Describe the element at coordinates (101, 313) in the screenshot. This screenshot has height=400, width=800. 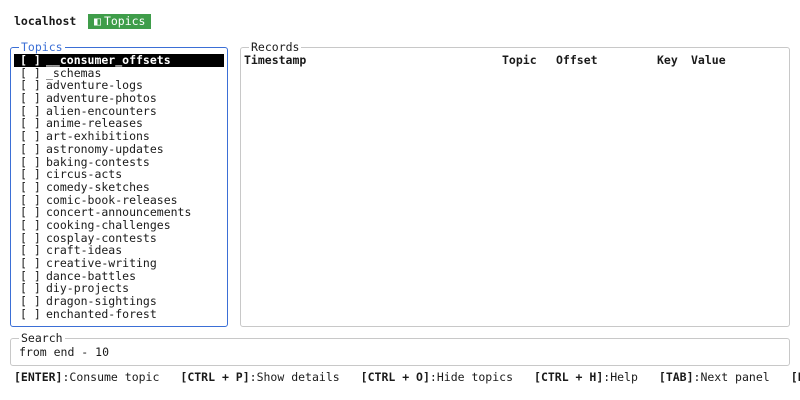
I see `topic-name: enchanted-forest` at that location.